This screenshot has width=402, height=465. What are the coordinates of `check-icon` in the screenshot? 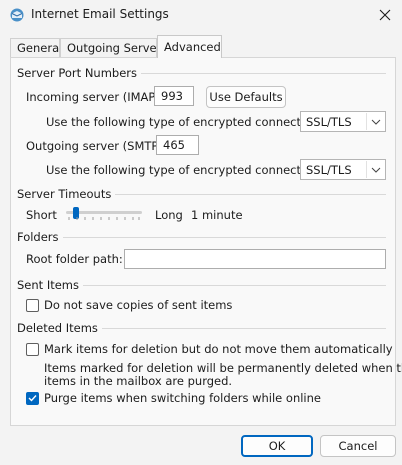 It's located at (32, 398).